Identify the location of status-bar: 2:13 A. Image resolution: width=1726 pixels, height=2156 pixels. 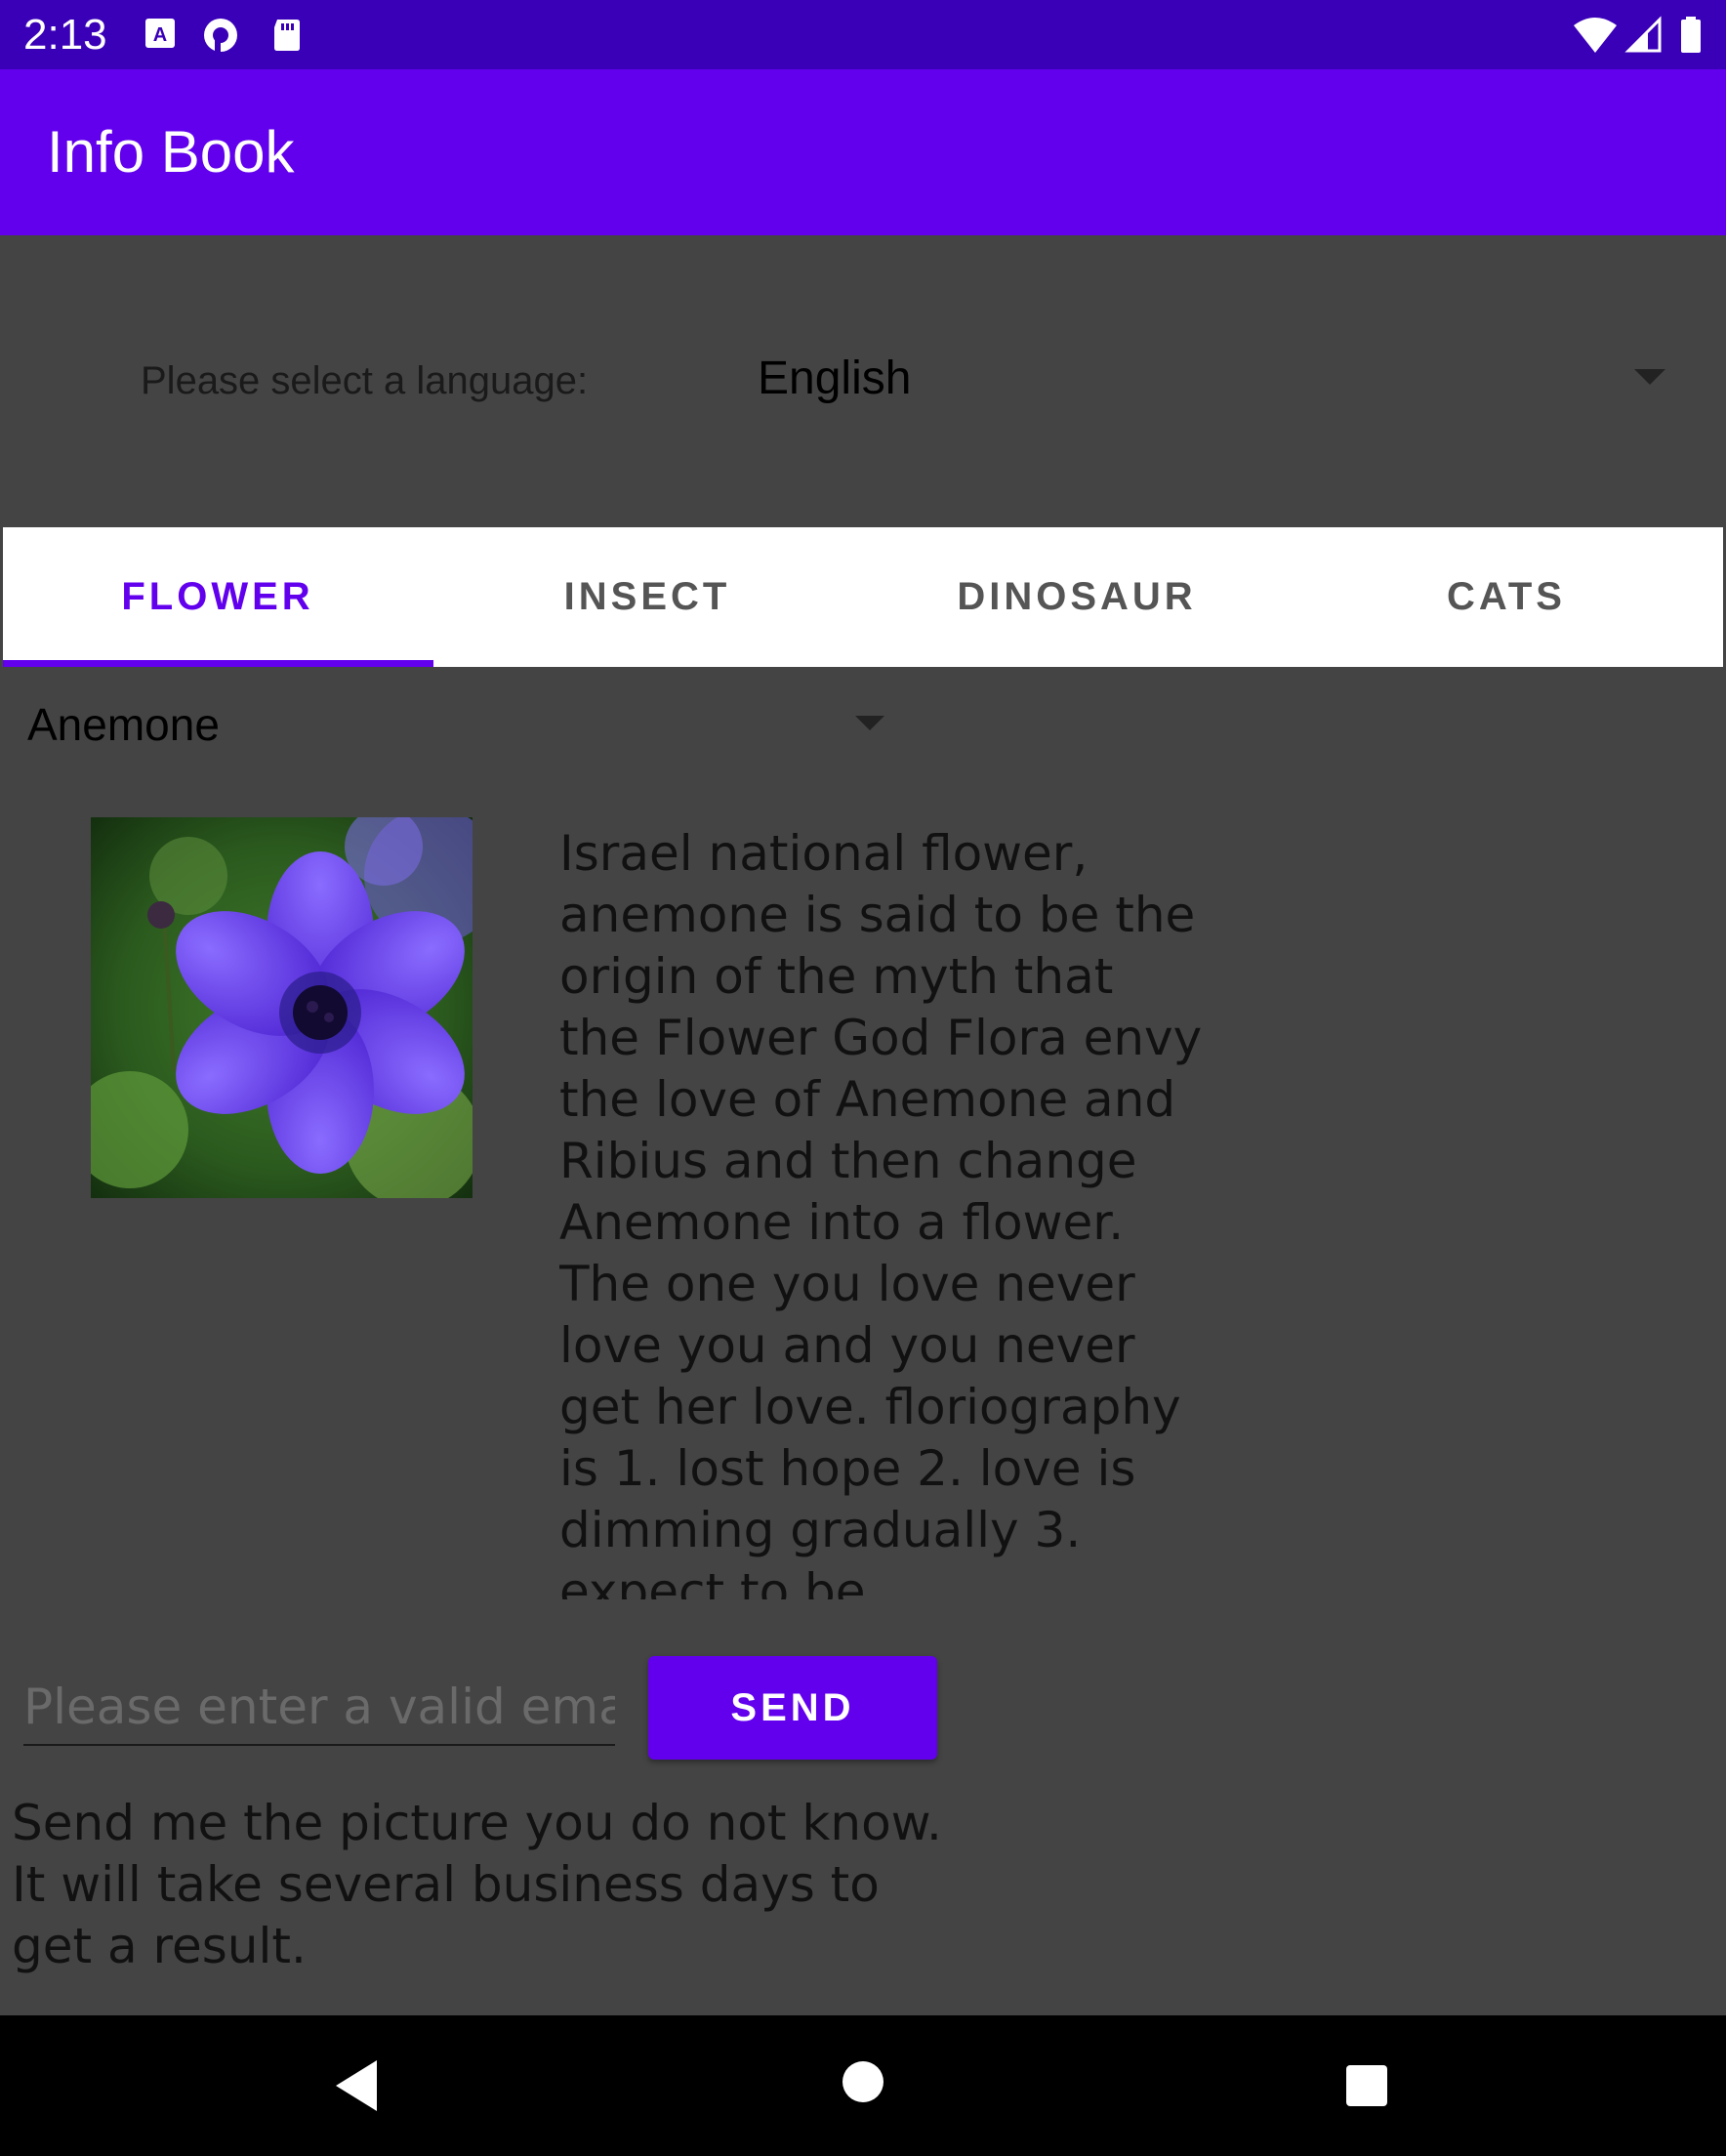
(863, 35).